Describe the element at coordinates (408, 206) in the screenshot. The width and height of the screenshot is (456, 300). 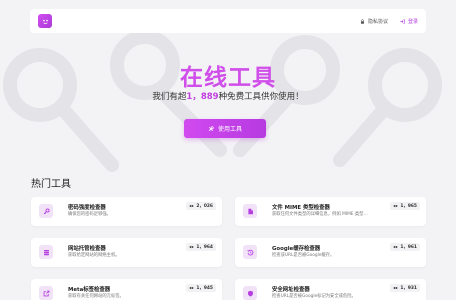
I see `view-count: 1，965` at that location.